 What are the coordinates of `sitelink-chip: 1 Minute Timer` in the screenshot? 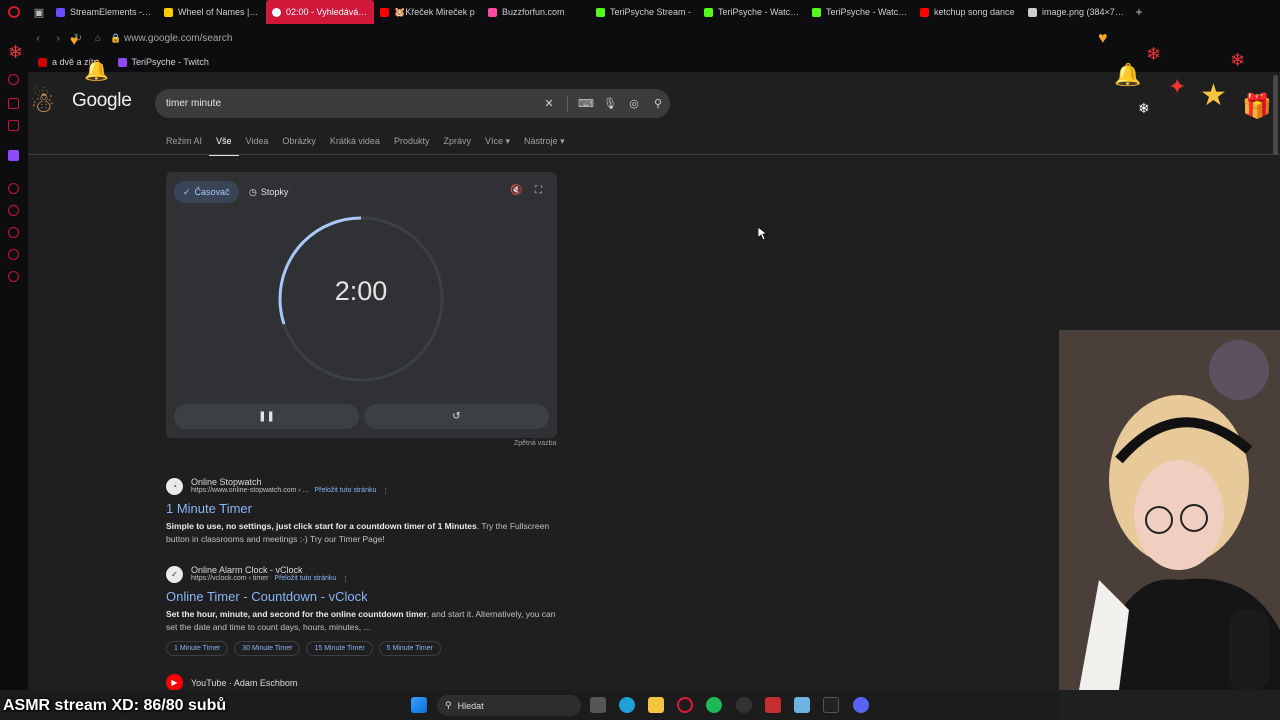 It's located at (197, 648).